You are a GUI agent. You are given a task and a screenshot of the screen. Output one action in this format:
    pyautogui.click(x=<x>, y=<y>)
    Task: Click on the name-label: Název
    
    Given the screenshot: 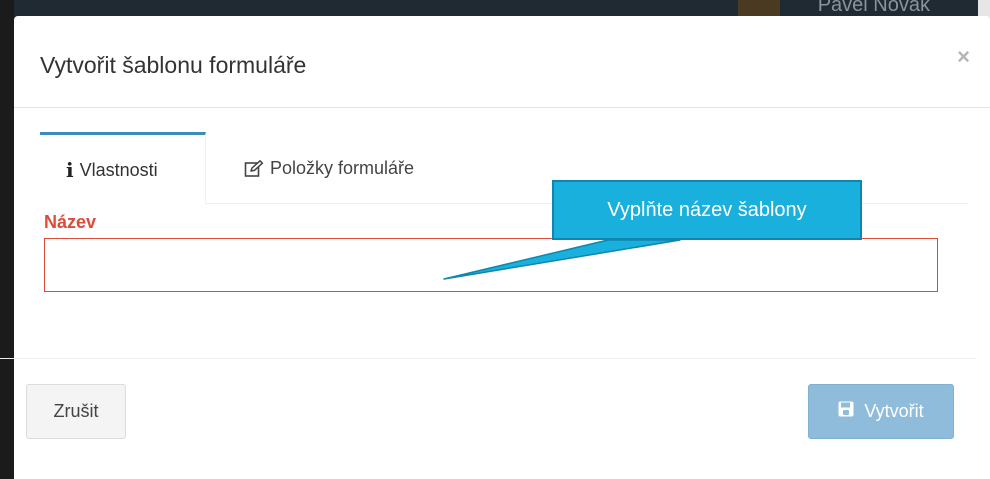 What is the action you would take?
    pyautogui.click(x=70, y=222)
    